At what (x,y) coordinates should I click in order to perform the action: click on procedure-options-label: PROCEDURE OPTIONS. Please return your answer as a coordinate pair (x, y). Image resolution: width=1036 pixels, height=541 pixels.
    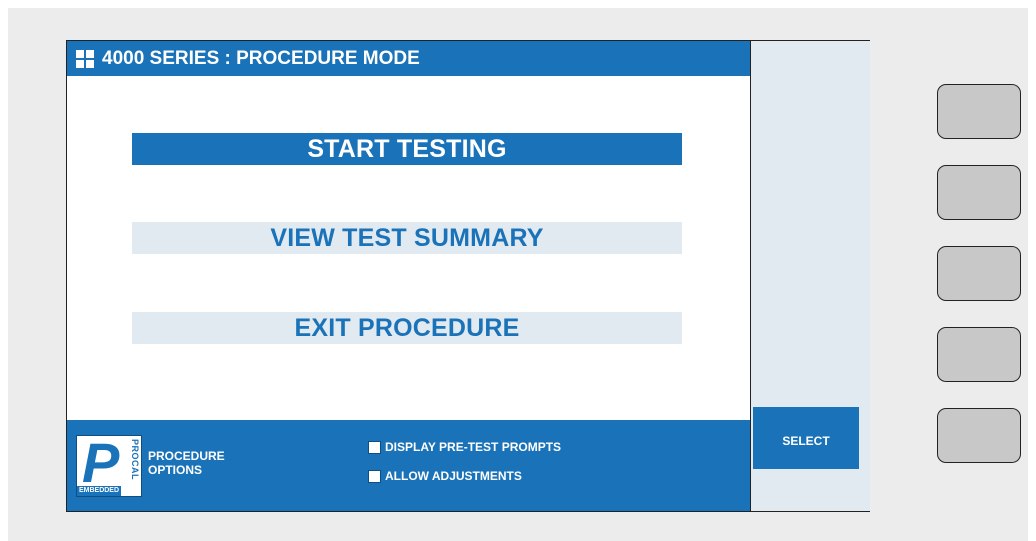
    Looking at the image, I should click on (186, 463).